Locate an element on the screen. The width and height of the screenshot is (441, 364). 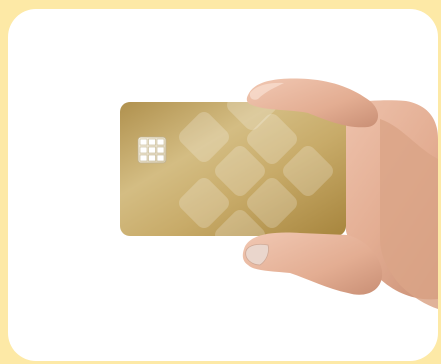
hand-fingers is located at coordinates (312, 263).